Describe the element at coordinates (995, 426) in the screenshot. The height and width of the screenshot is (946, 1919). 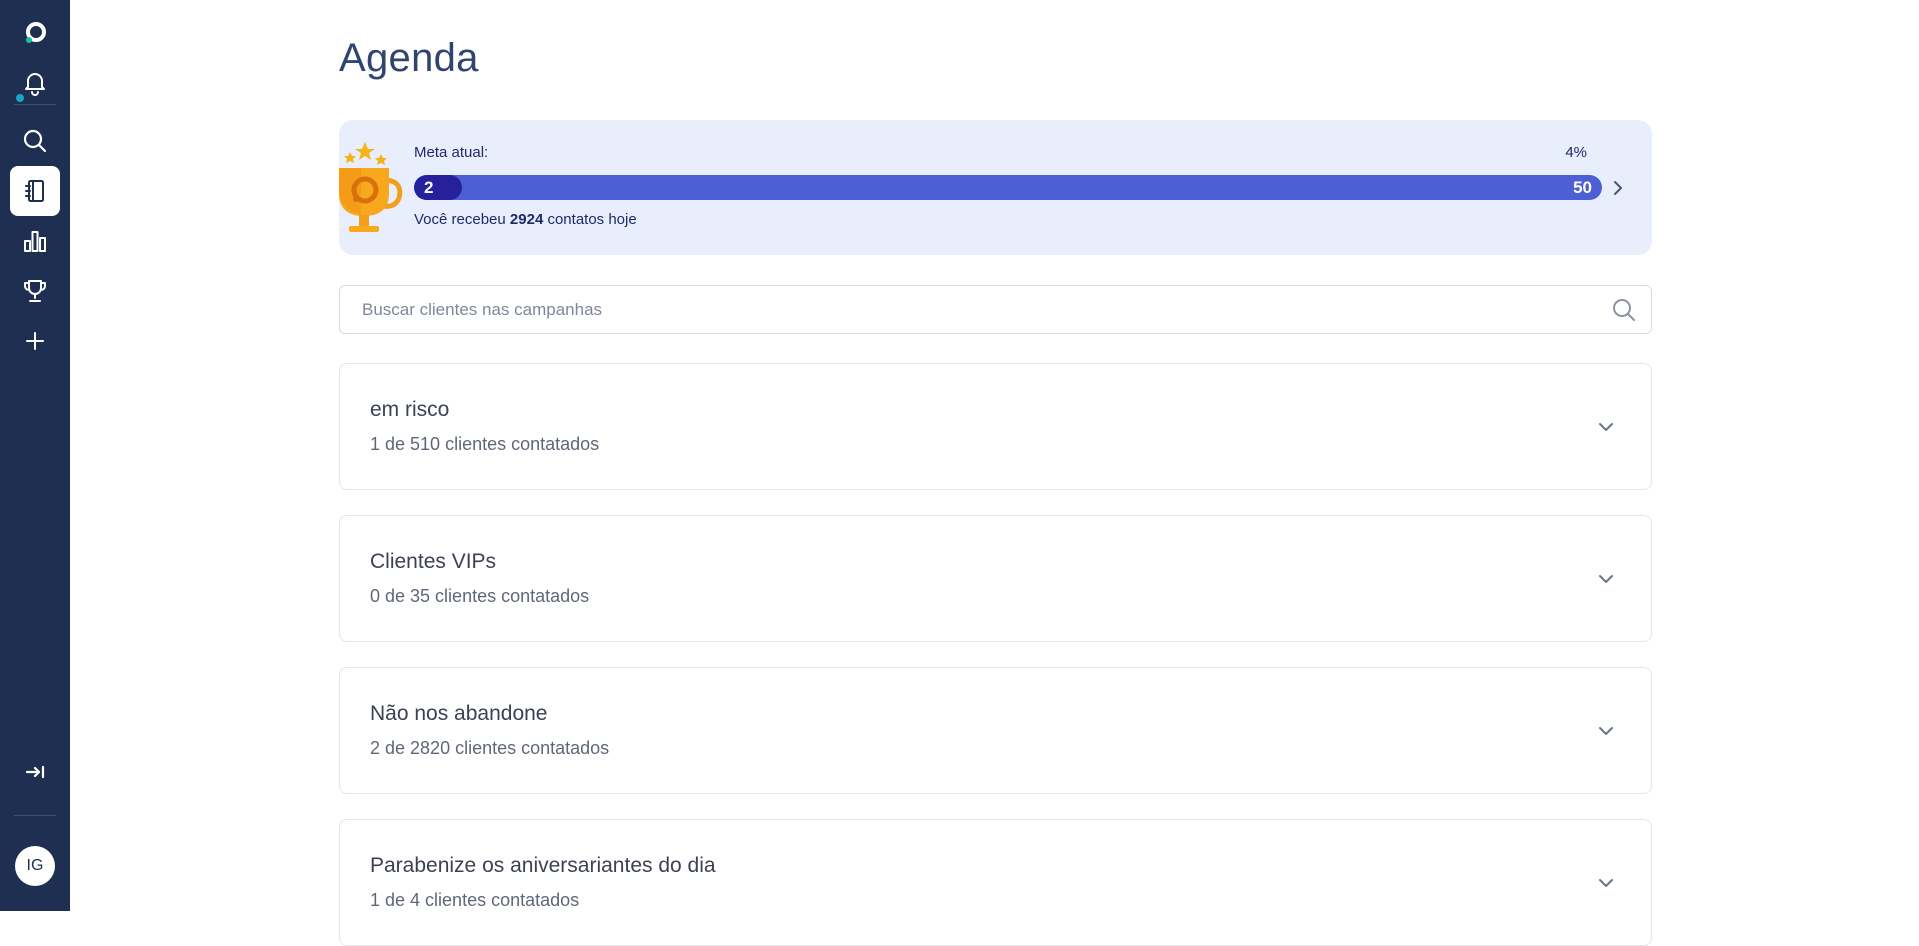
I see `campaign-card: em risco 1 de 510 clientes contatados` at that location.